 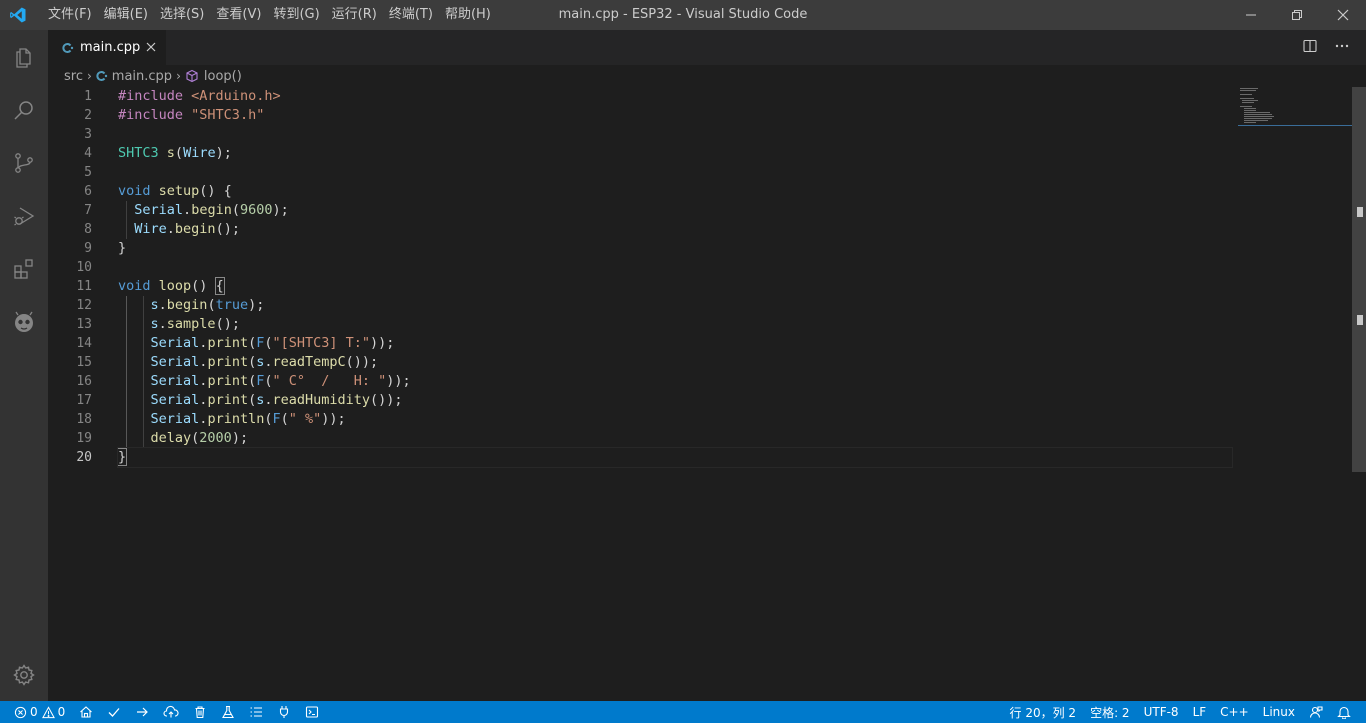 I want to click on line-number: 9, so click(x=88, y=248).